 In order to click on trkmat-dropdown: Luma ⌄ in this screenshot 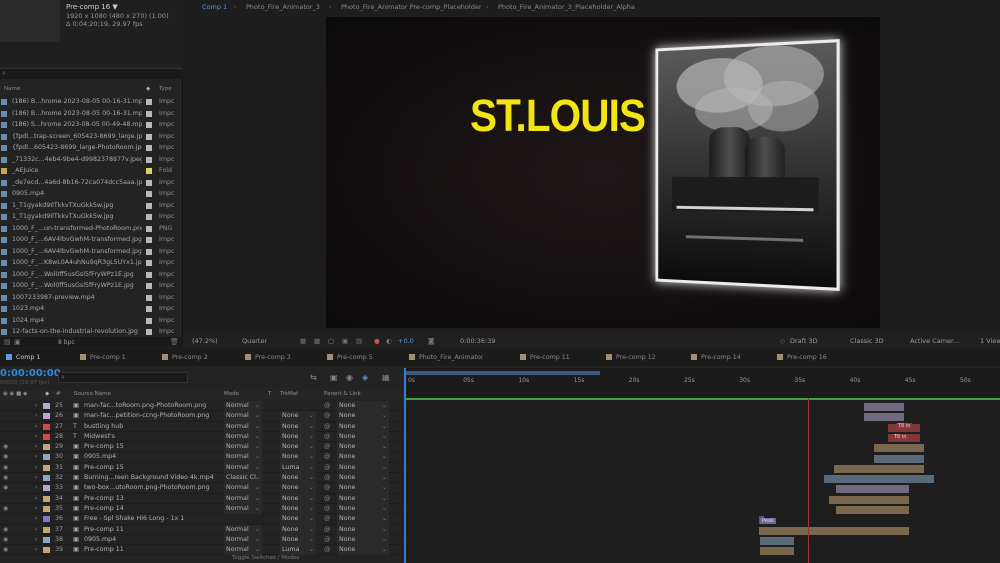, I will do `click(298, 468)`.